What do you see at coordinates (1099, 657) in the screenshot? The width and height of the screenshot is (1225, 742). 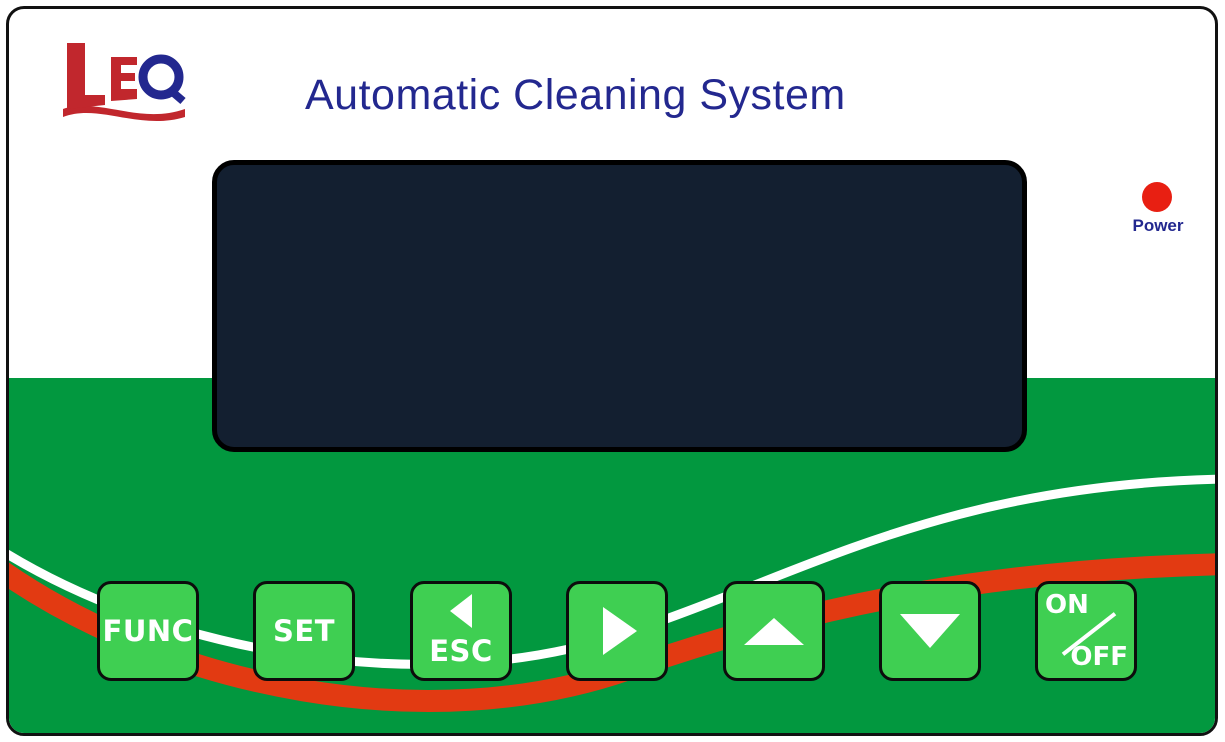 I see `off-label: OFF` at bounding box center [1099, 657].